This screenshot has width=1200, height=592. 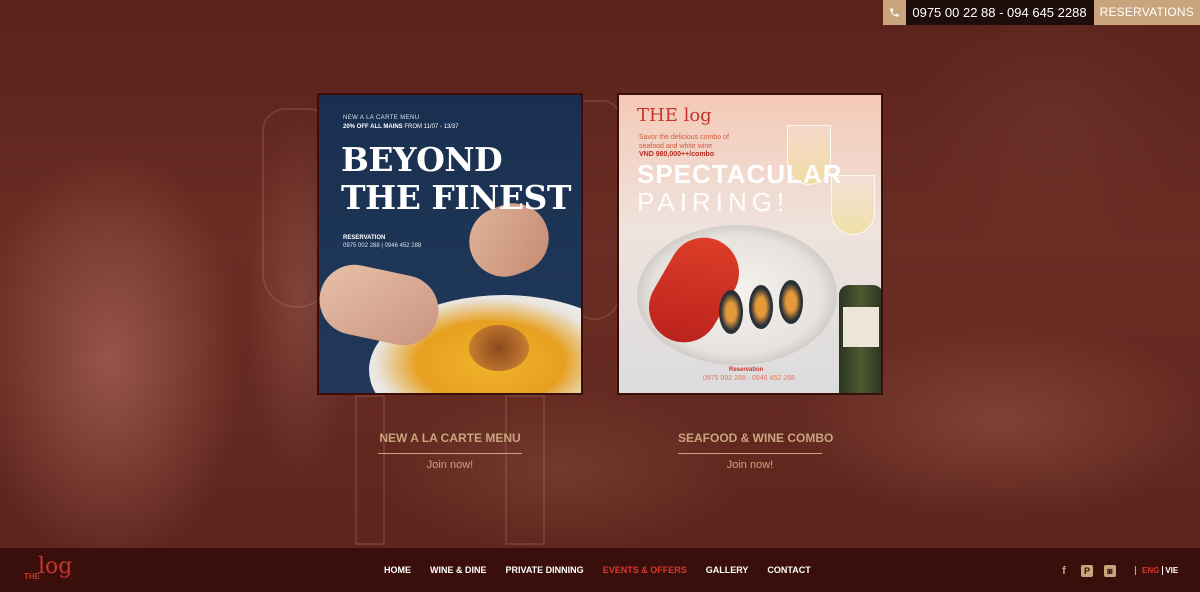 I want to click on social-links: f P ◙, so click(x=1087, y=571).